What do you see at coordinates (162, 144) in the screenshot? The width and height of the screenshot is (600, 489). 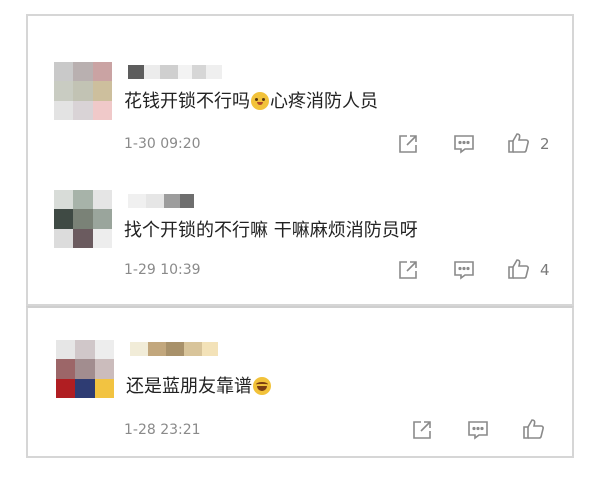 I see `comment-time: 1-30 09:20` at bounding box center [162, 144].